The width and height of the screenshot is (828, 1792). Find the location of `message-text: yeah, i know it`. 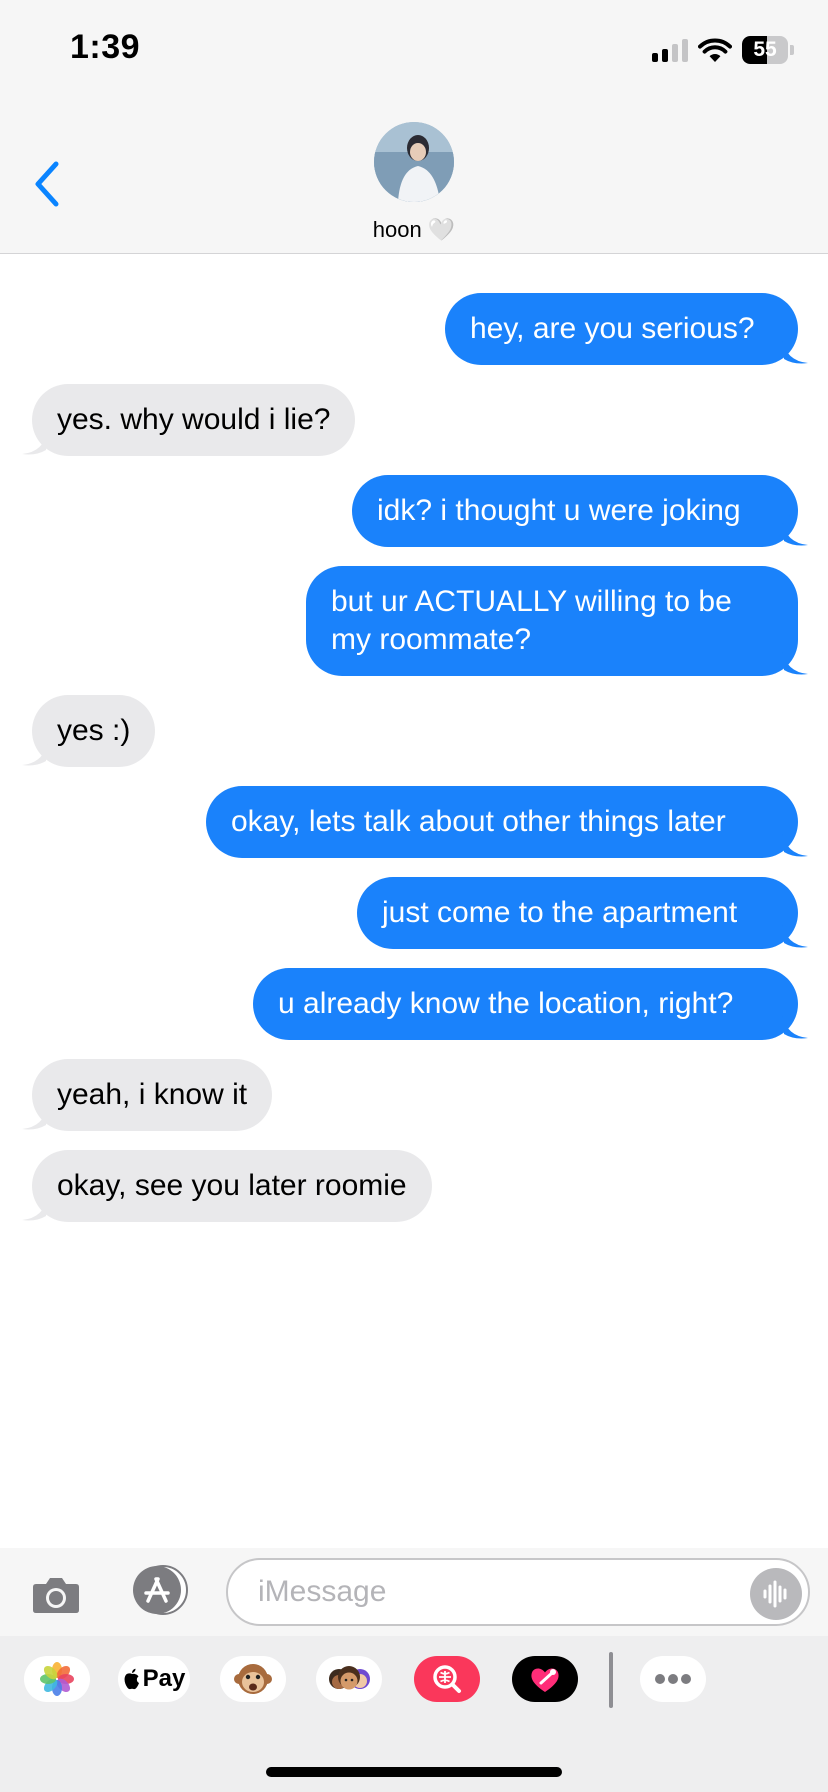

message-text: yeah, i know it is located at coordinates (152, 1094).